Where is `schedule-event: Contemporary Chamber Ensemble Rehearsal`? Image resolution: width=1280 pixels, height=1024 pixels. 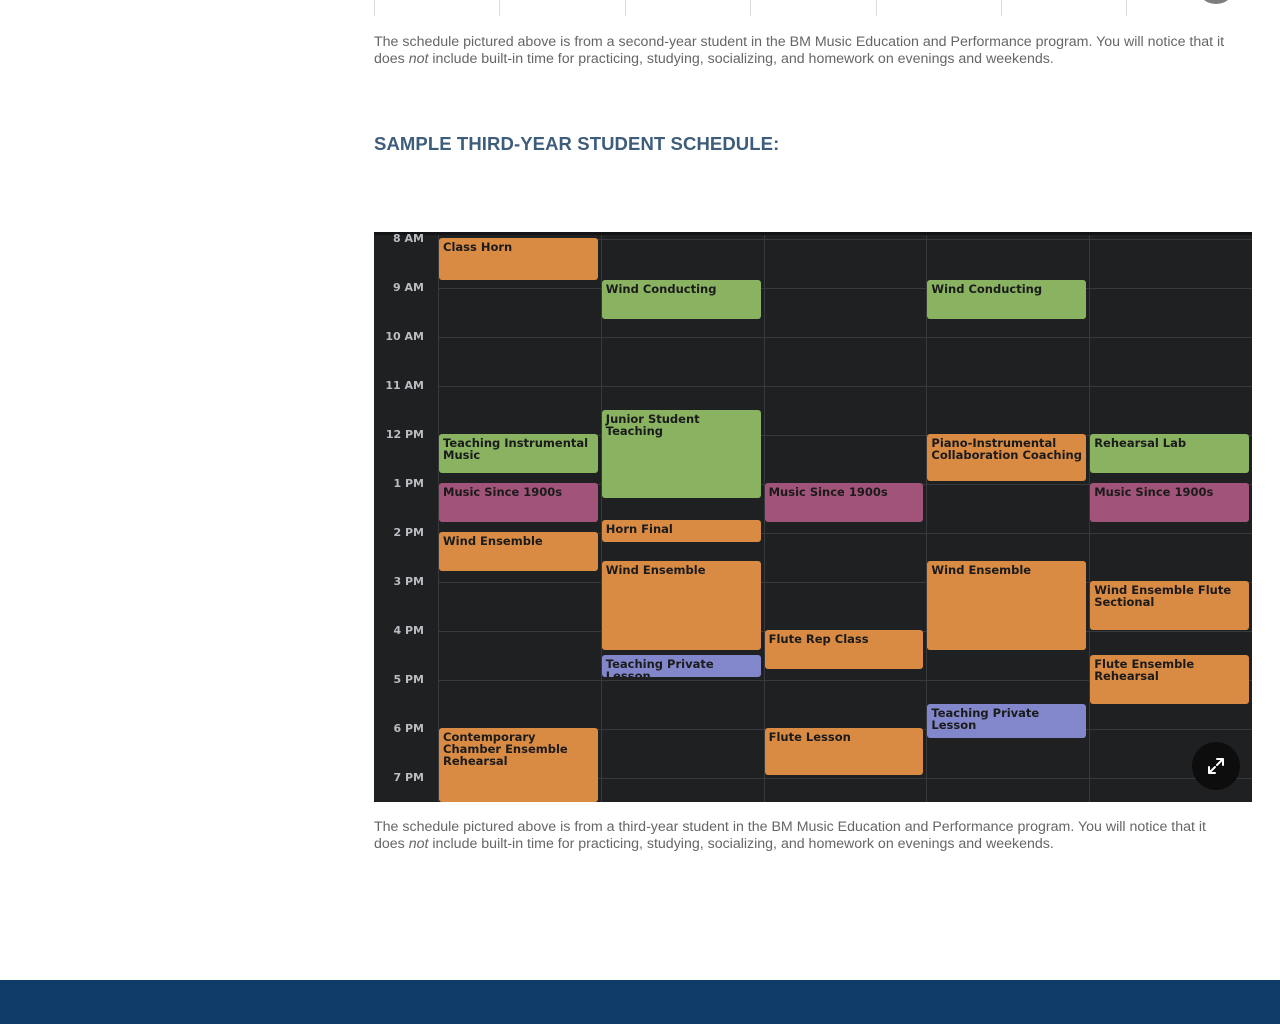
schedule-event: Contemporary Chamber Ensemble Rehearsal is located at coordinates (518, 765).